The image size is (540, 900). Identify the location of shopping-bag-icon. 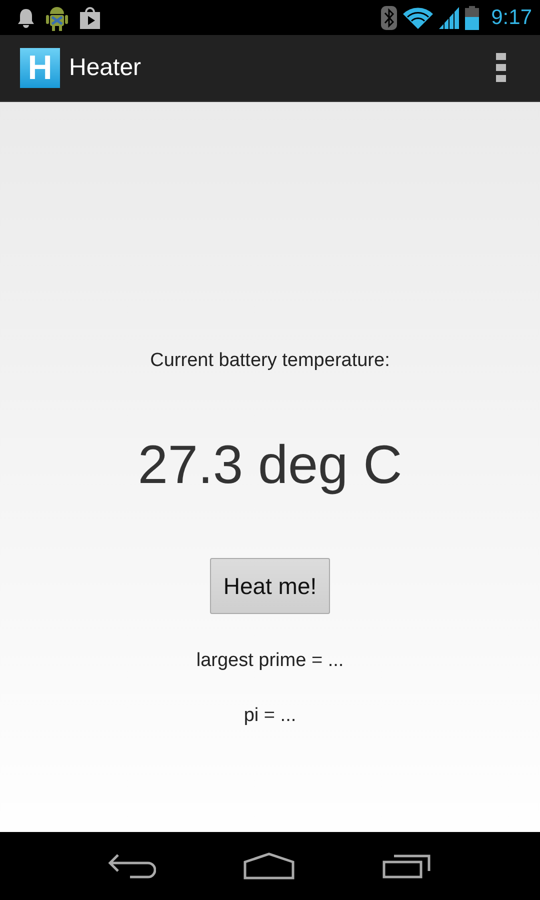
(90, 18).